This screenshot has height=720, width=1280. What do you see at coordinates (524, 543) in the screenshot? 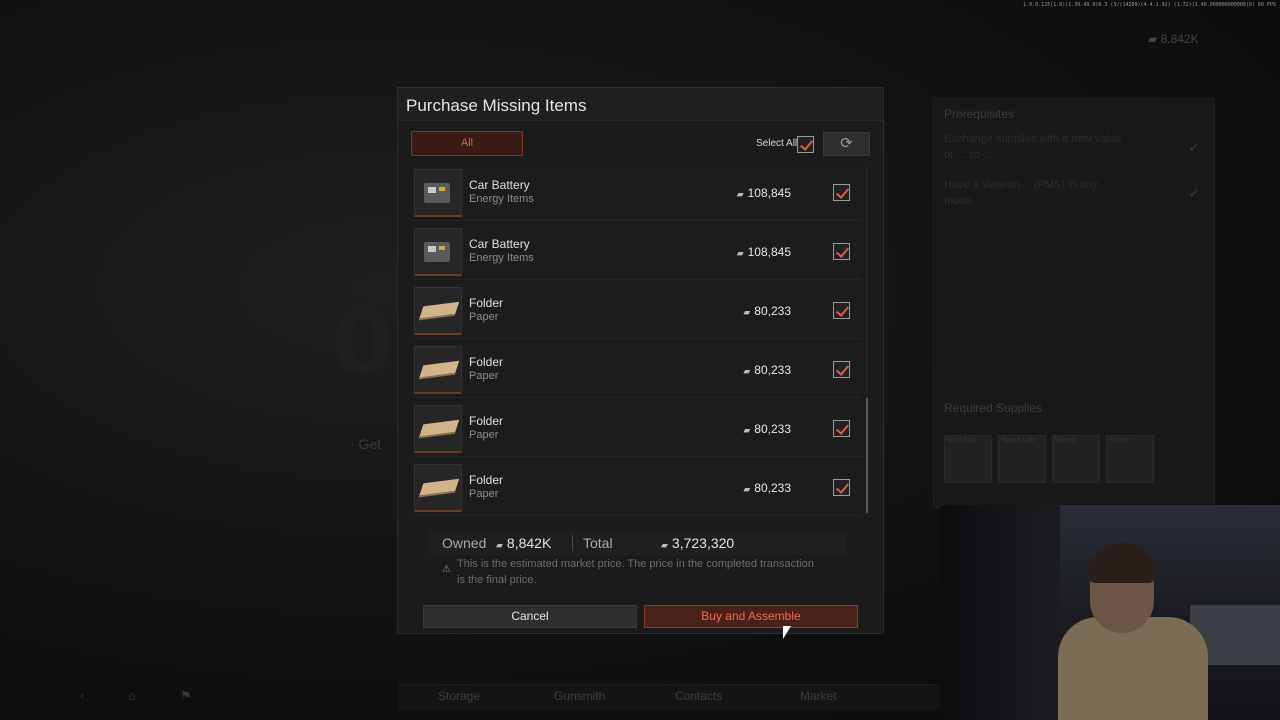
I see `owned-value: ▰ 8,842K` at bounding box center [524, 543].